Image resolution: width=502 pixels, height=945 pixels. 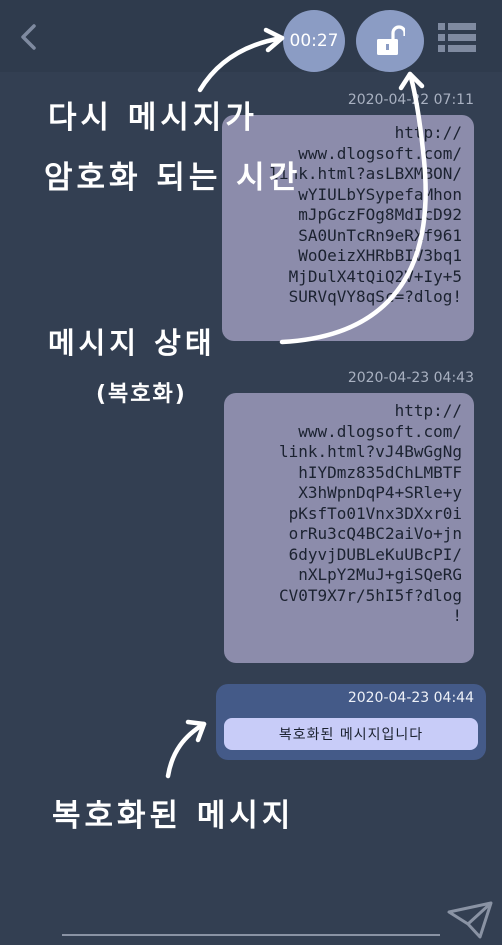 What do you see at coordinates (470, 920) in the screenshot?
I see `paper-plane-icon` at bounding box center [470, 920].